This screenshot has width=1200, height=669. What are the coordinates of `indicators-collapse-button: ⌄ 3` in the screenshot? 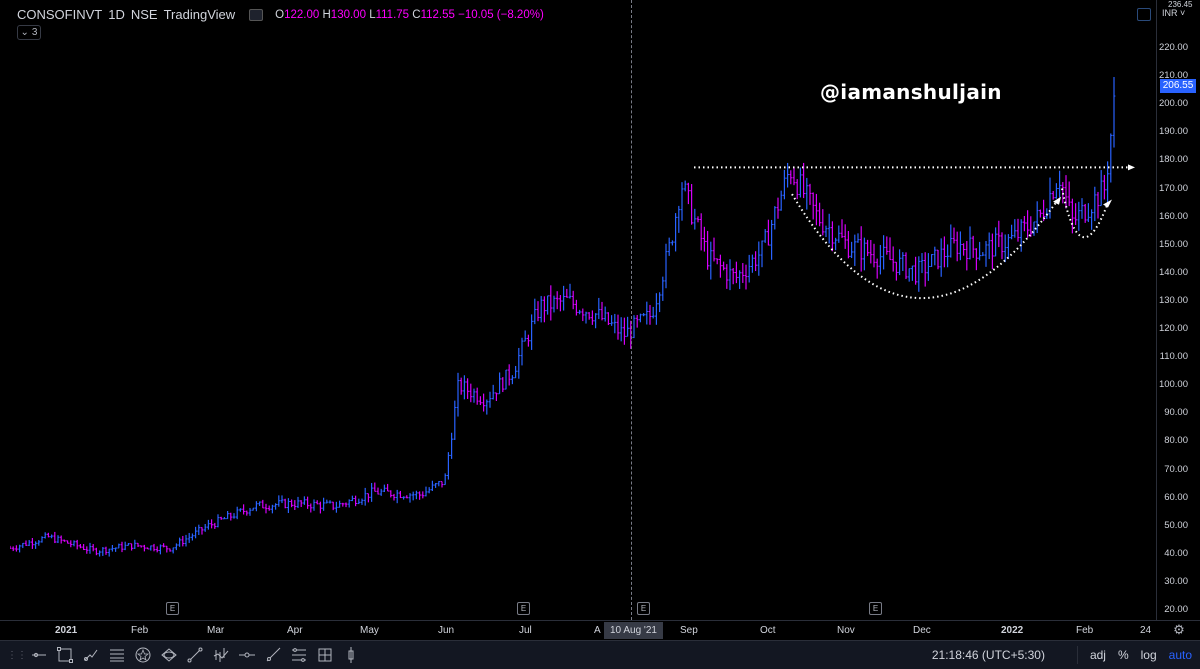 It's located at (29, 32).